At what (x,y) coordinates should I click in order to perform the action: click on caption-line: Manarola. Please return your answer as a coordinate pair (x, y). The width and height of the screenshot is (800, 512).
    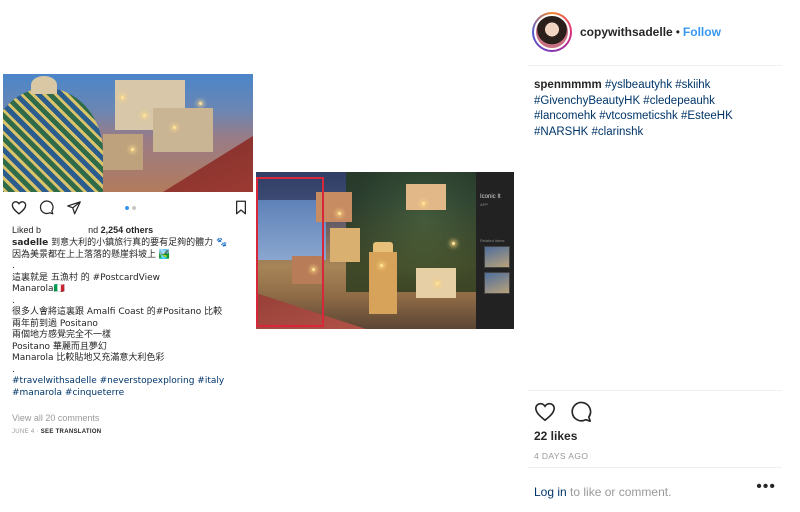
    Looking at the image, I should click on (33, 289).